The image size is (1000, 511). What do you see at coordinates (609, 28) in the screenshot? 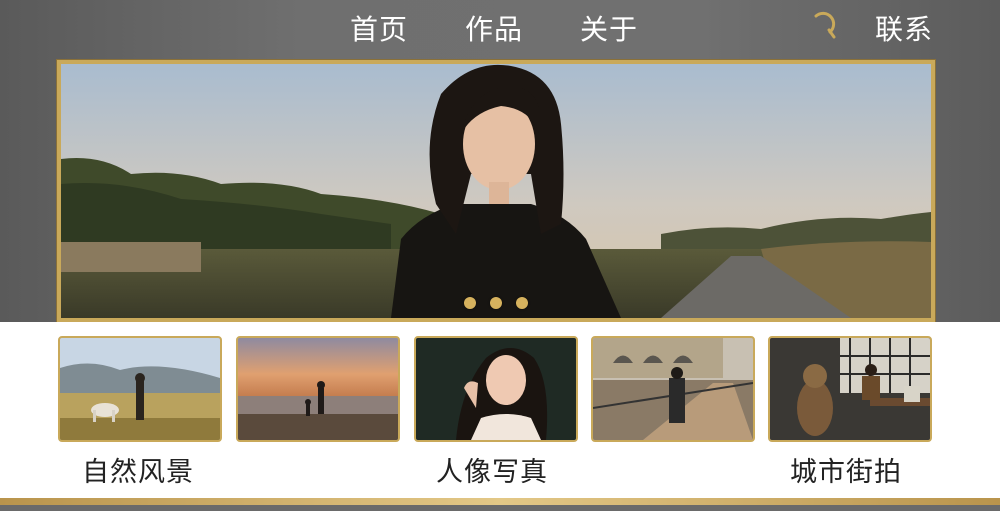
I see `nav-about: 关于` at bounding box center [609, 28].